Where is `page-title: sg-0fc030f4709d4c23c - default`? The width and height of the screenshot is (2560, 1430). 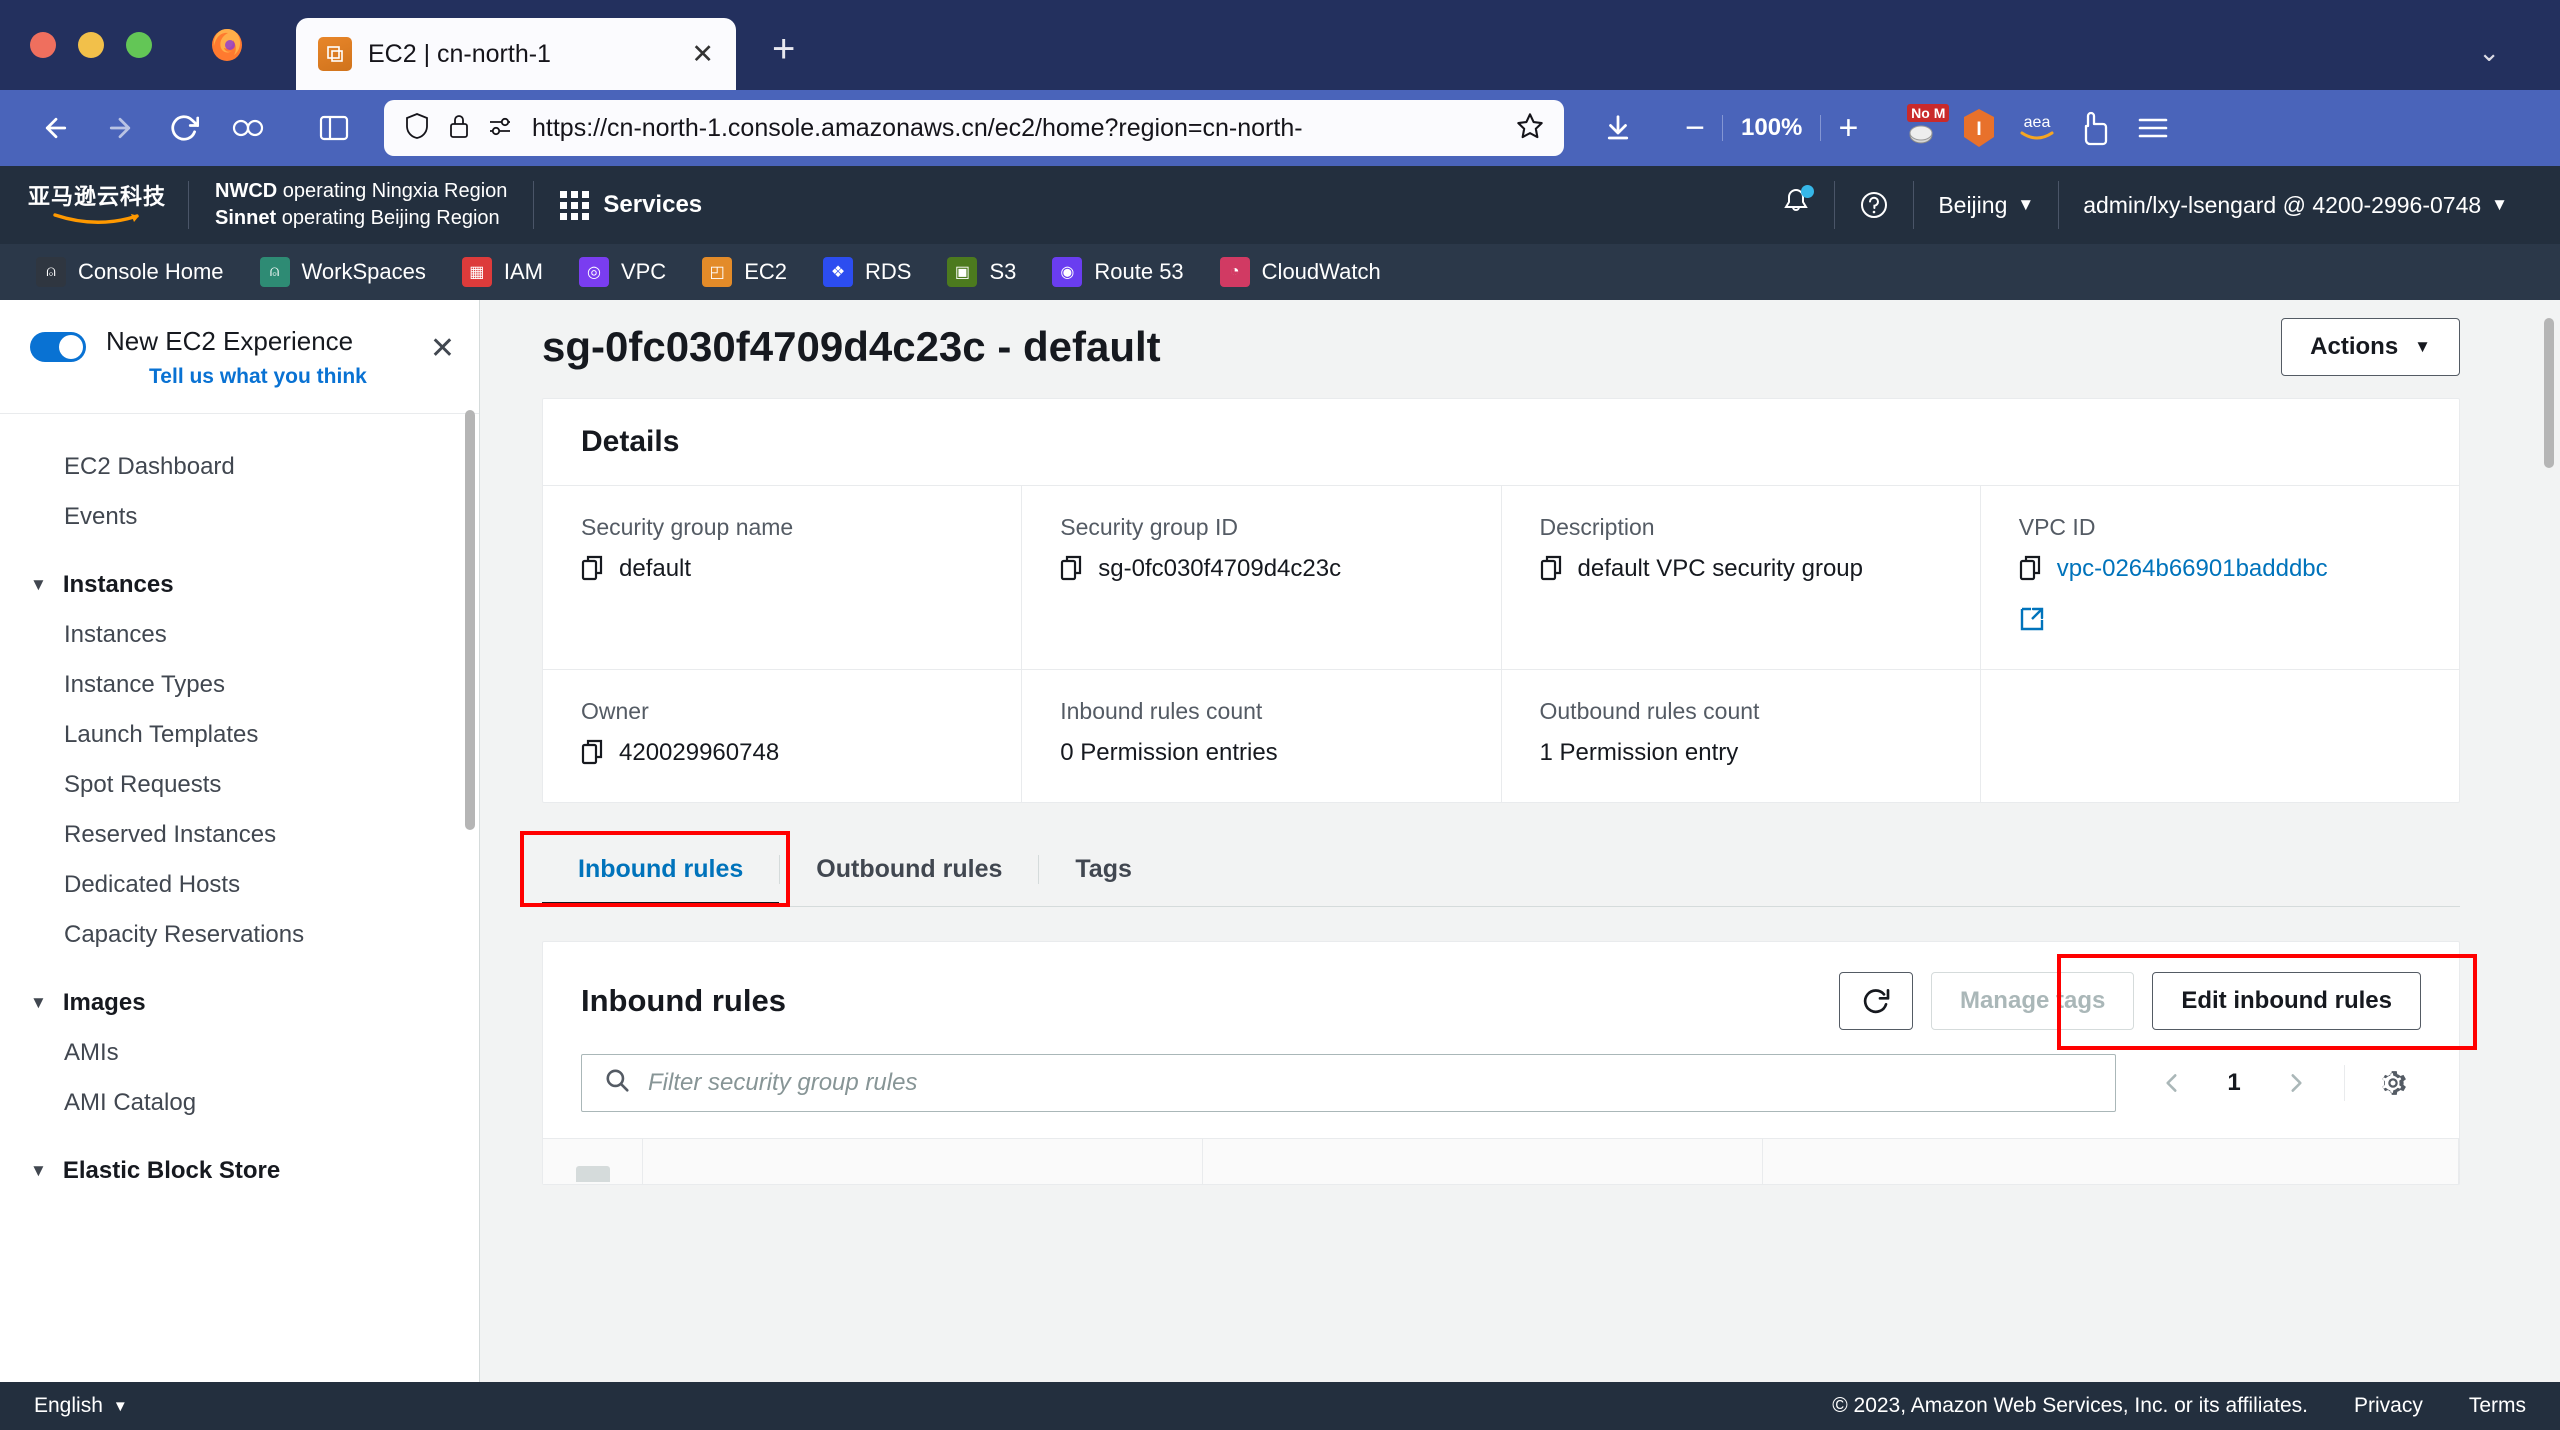 page-title: sg-0fc030f4709d4c23c - default is located at coordinates (851, 346).